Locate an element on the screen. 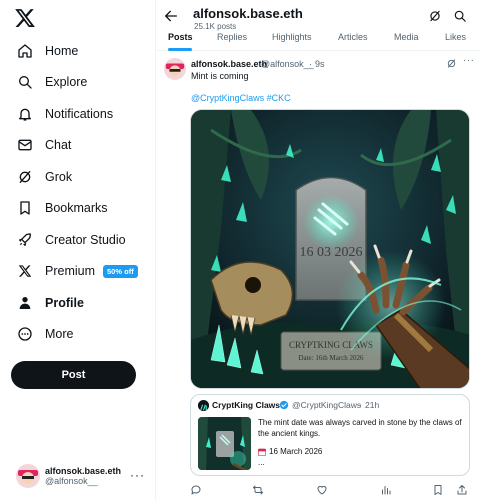 The width and height of the screenshot is (481, 500). tab-replies: Replies is located at coordinates (232, 37).